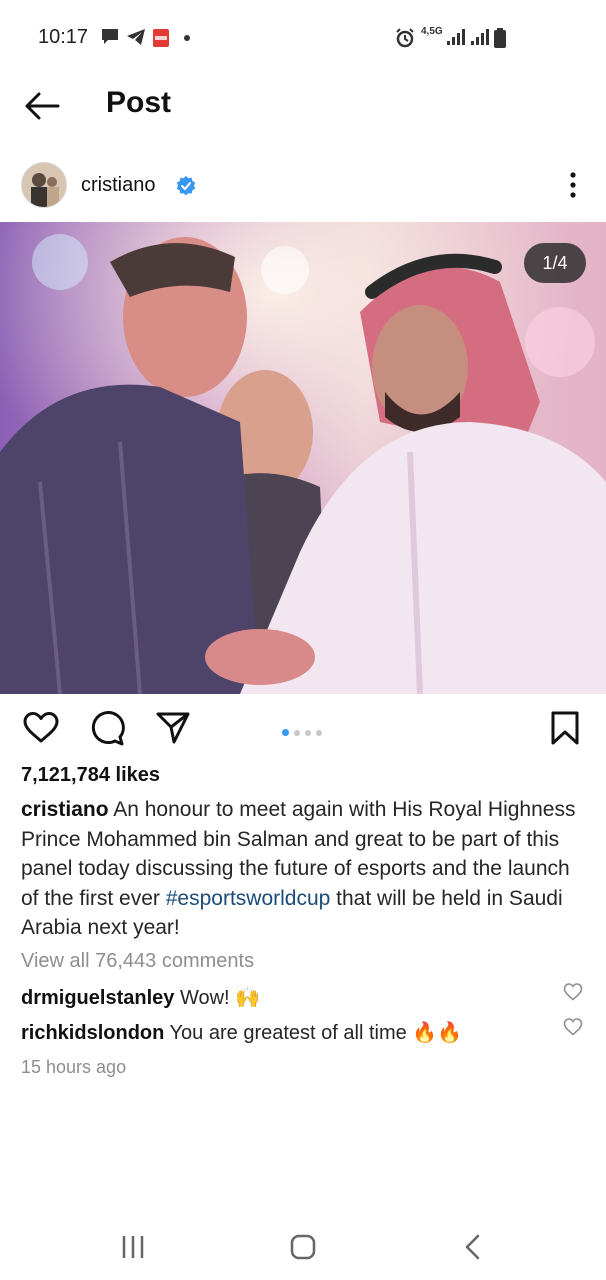 The width and height of the screenshot is (606, 1280). What do you see at coordinates (139, 102) in the screenshot?
I see `page-title: Post` at bounding box center [139, 102].